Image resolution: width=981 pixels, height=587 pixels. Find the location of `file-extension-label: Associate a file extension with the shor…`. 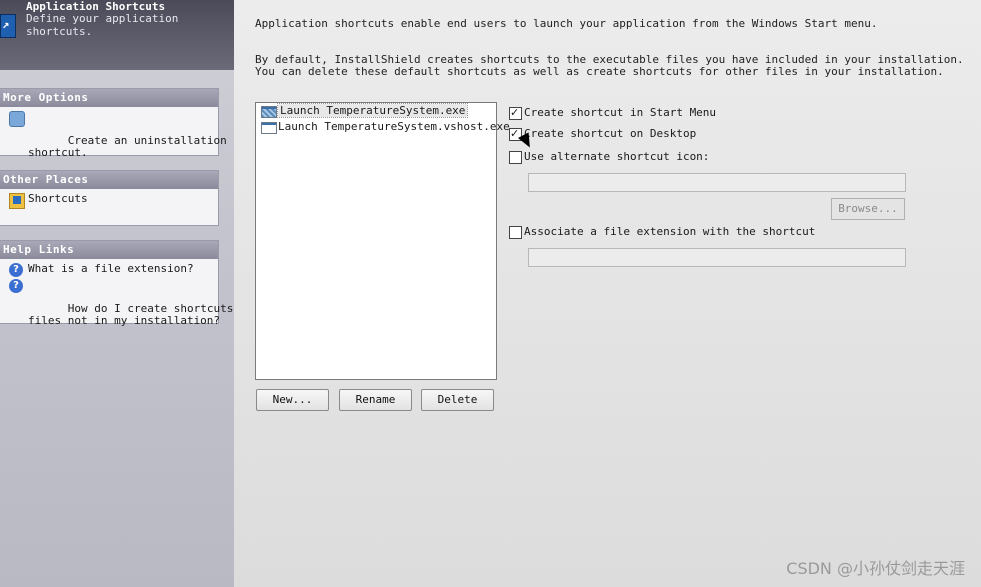

file-extension-label: Associate a file extension with the shor… is located at coordinates (670, 231).